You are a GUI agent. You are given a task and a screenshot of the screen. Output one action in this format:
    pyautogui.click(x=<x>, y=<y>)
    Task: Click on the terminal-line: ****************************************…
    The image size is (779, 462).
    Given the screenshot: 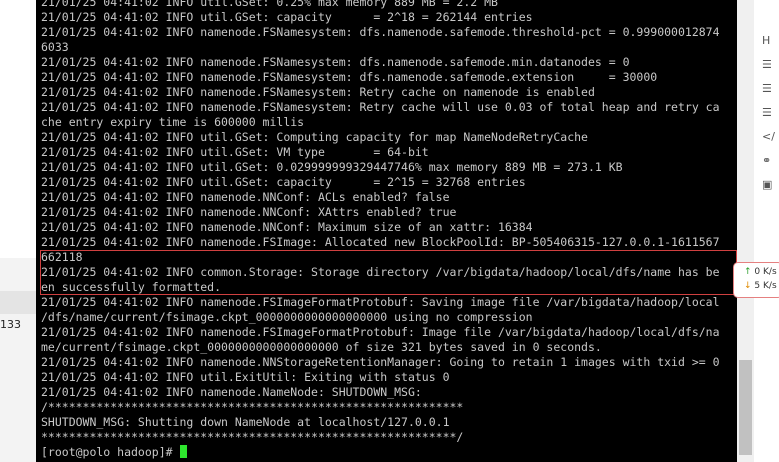 What is the action you would take?
    pyautogui.click(x=252, y=437)
    